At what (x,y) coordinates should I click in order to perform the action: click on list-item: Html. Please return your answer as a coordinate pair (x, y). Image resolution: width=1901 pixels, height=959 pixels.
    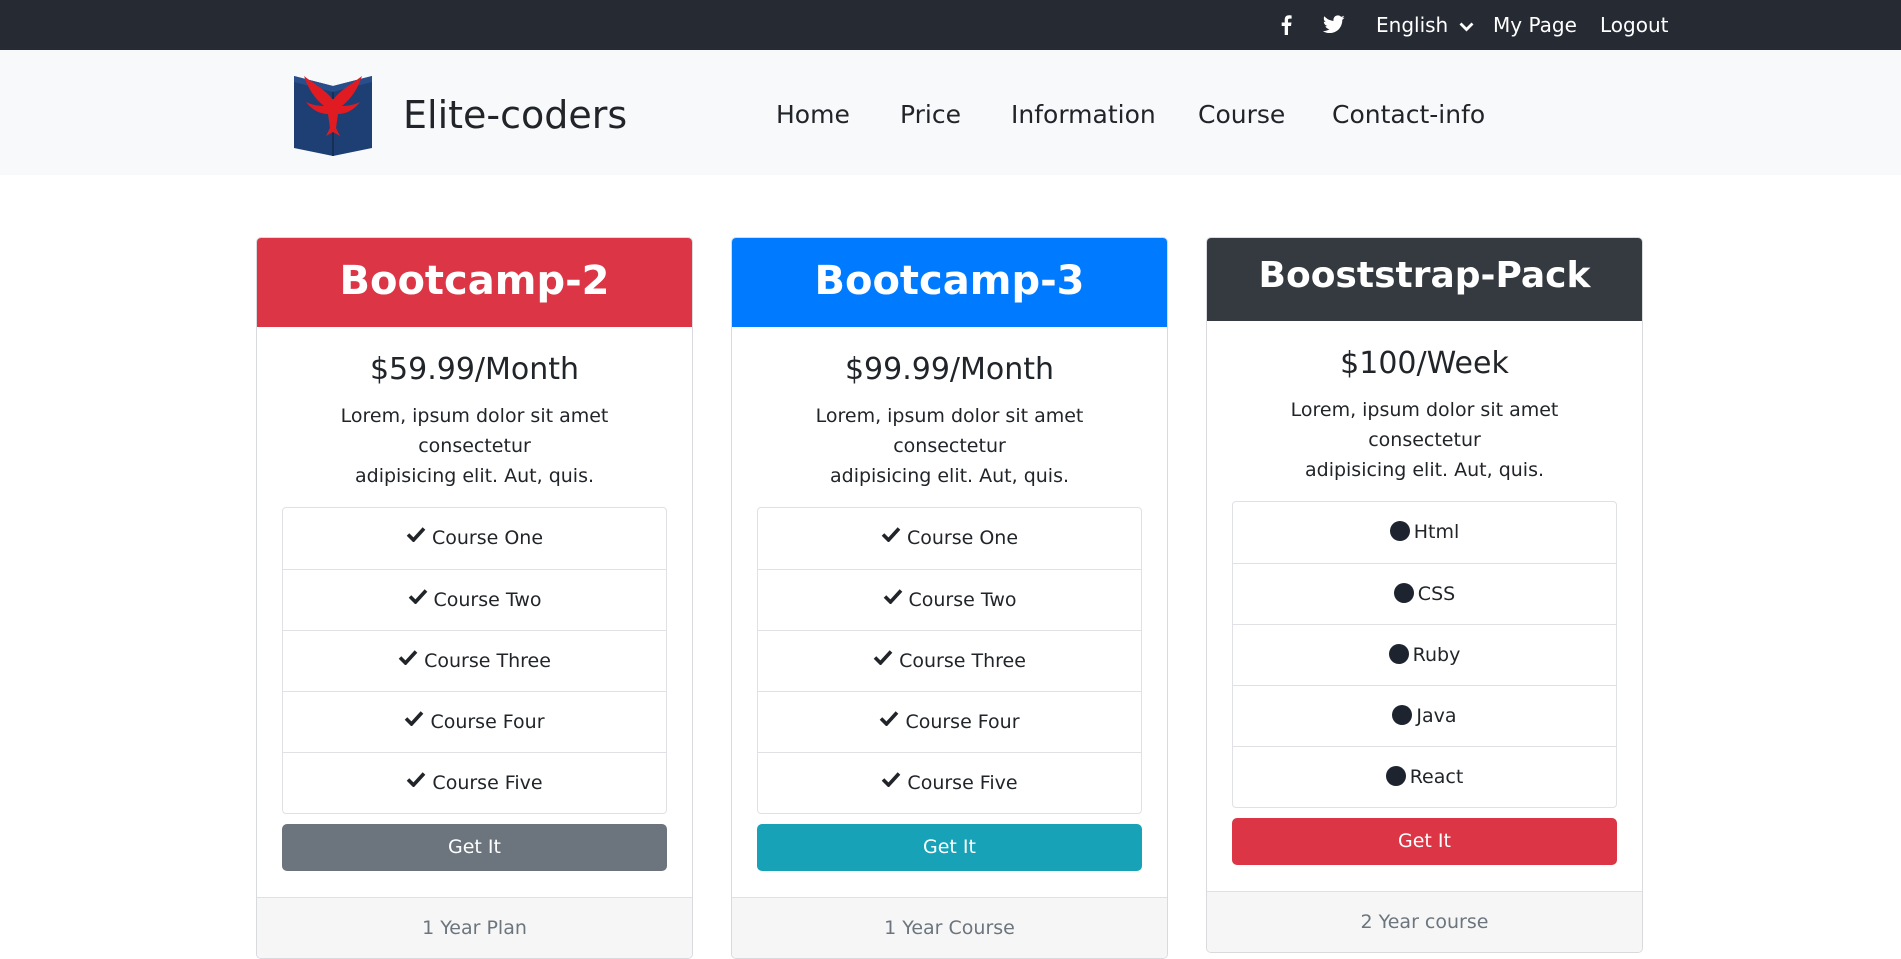
    Looking at the image, I should click on (1424, 532).